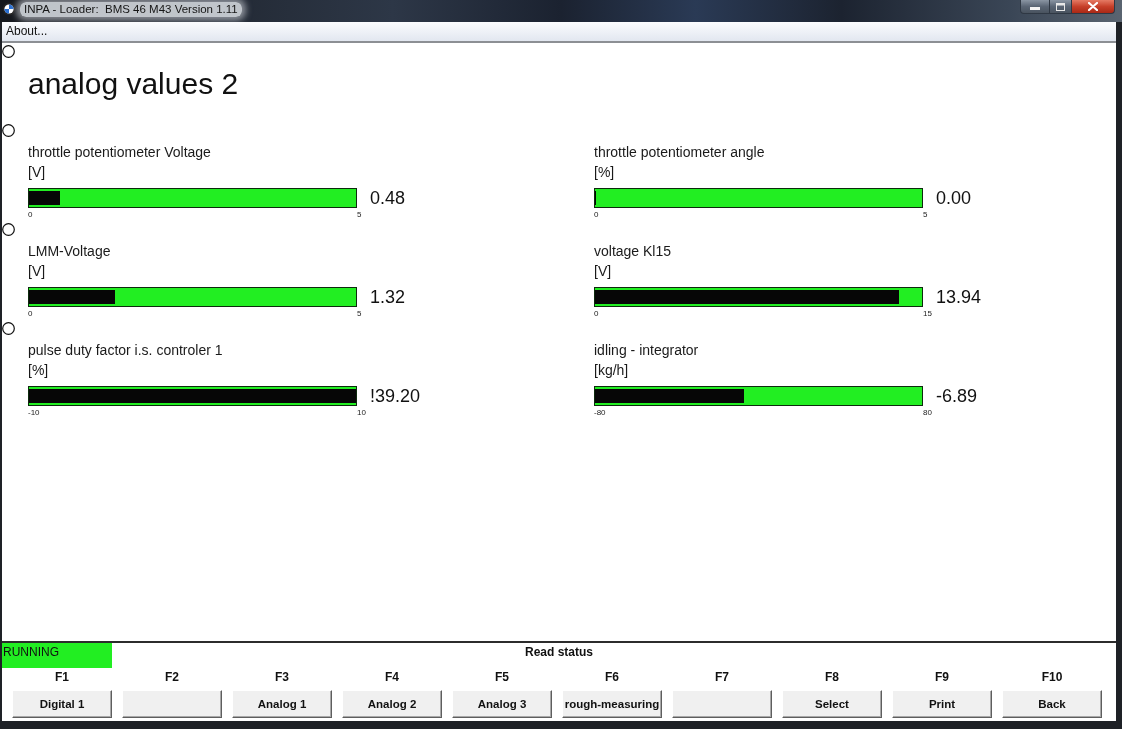 Image resolution: width=1122 pixels, height=729 pixels. What do you see at coordinates (62, 677) in the screenshot?
I see `function-key-label: F1` at bounding box center [62, 677].